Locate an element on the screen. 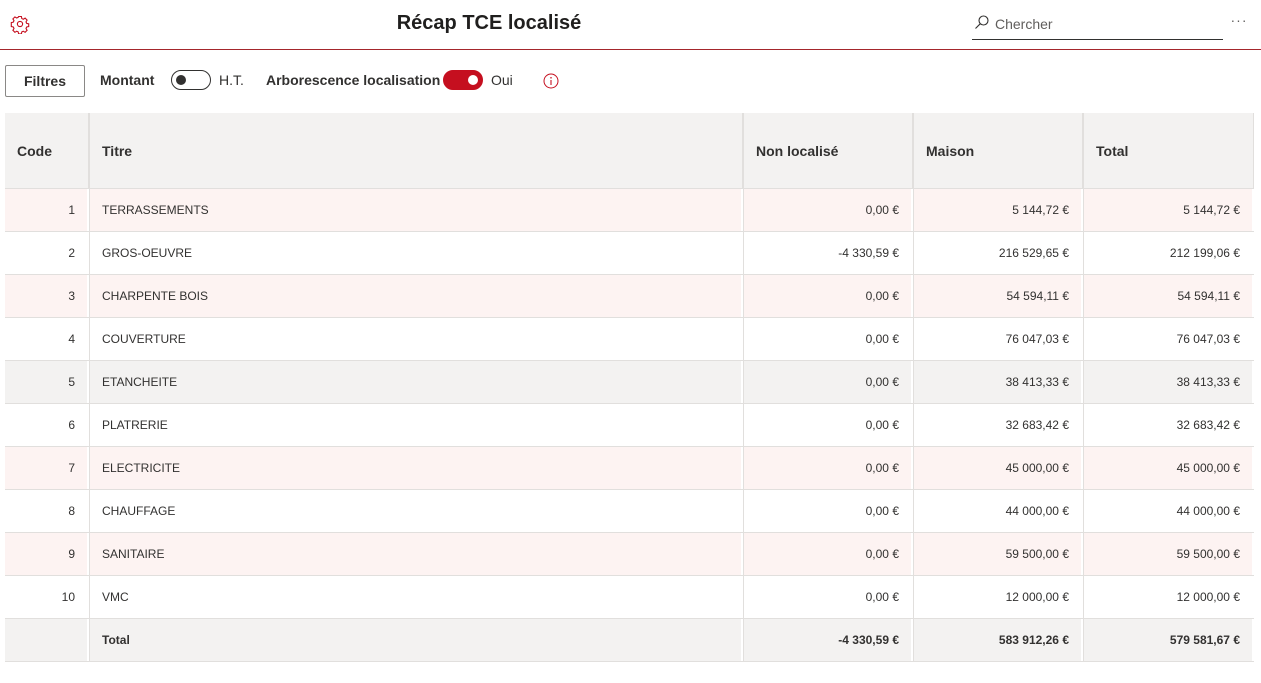 Image resolution: width=1261 pixels, height=683 pixels. more-icon: ··· is located at coordinates (1239, 22).